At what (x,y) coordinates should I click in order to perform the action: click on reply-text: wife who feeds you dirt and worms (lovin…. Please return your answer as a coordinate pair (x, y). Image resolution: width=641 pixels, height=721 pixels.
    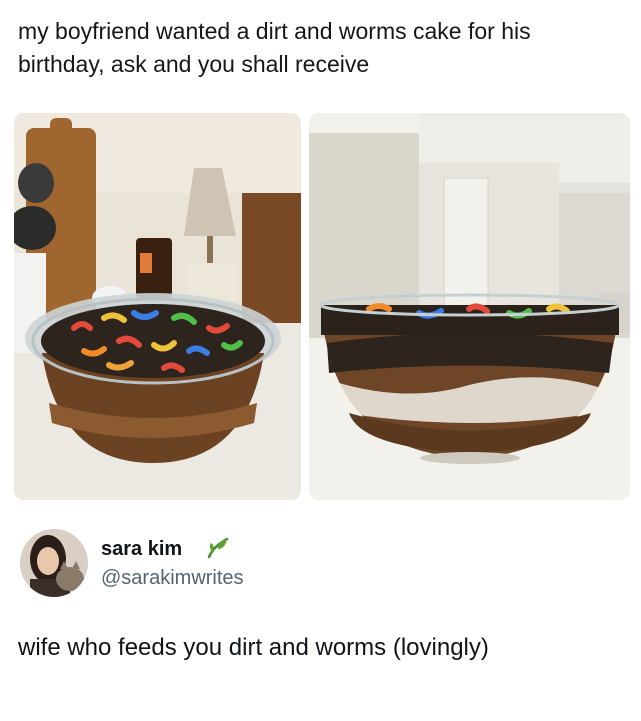
    Looking at the image, I should click on (253, 647).